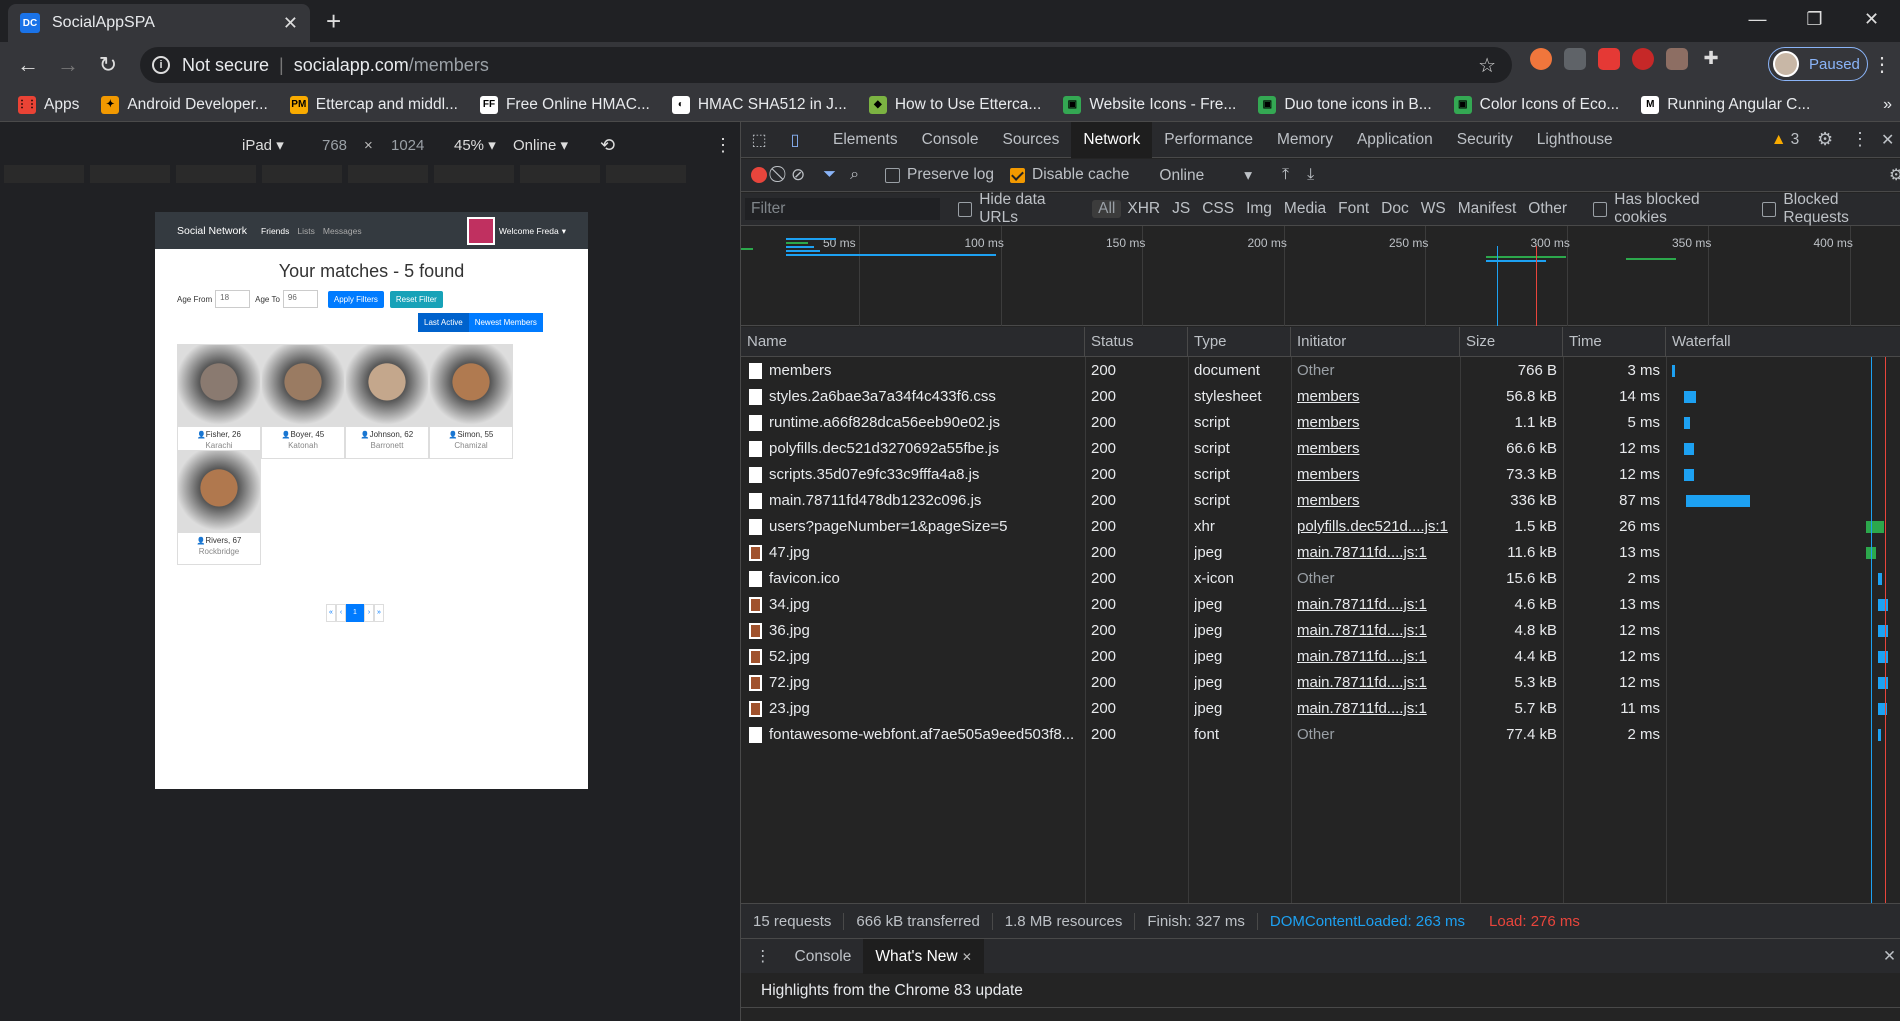  What do you see at coordinates (759, 175) in the screenshot?
I see `record-icon` at bounding box center [759, 175].